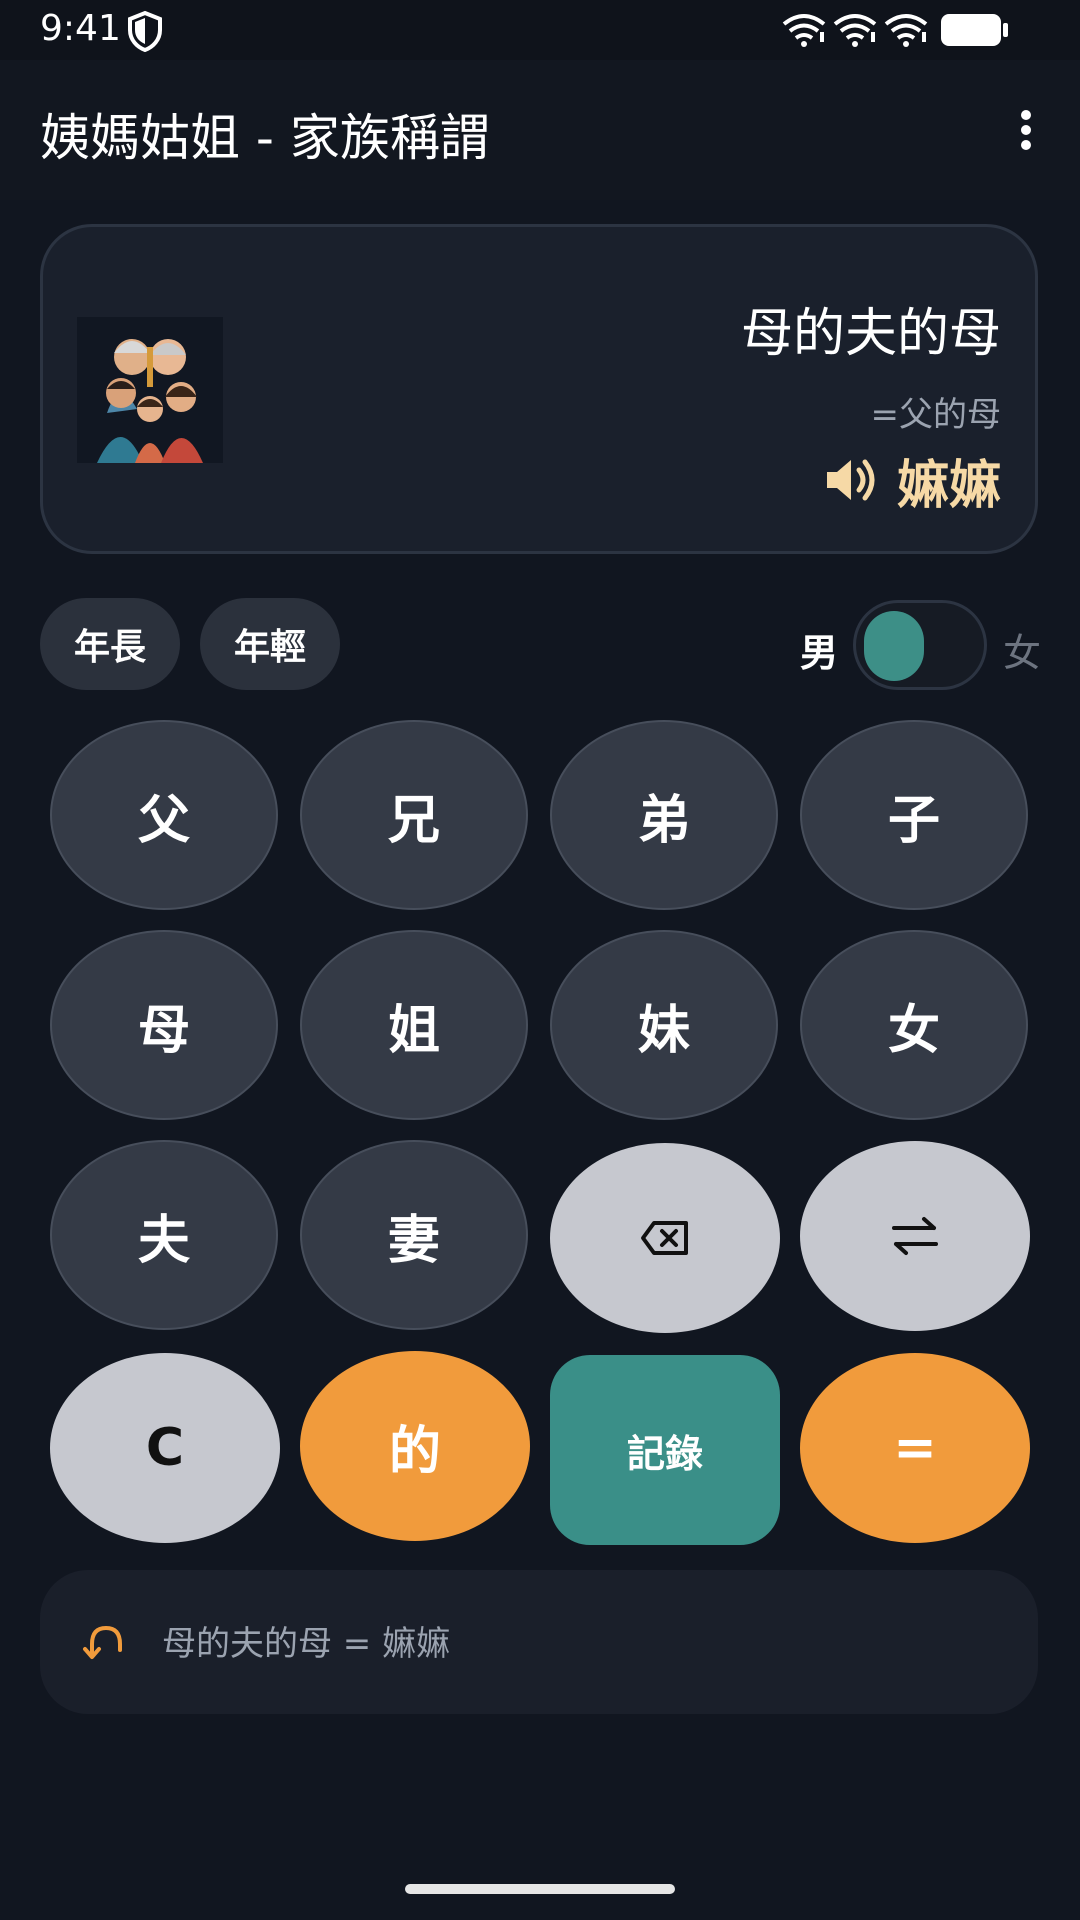 This screenshot has width=1080, height=1920. Describe the element at coordinates (914, 1025) in the screenshot. I see `key-daughter: 女` at that location.